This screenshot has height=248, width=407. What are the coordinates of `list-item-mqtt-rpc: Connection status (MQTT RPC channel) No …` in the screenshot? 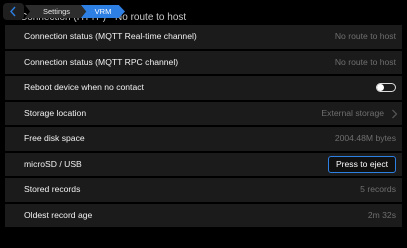 It's located at (203, 62).